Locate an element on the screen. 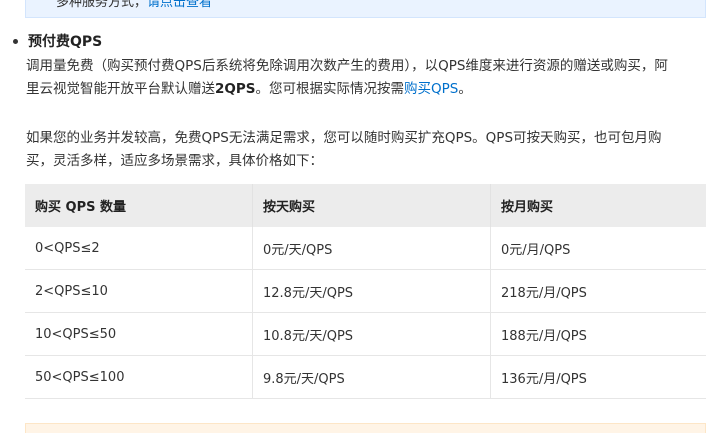 The height and width of the screenshot is (433, 720). section-title: 预付费QPS is located at coordinates (65, 42).